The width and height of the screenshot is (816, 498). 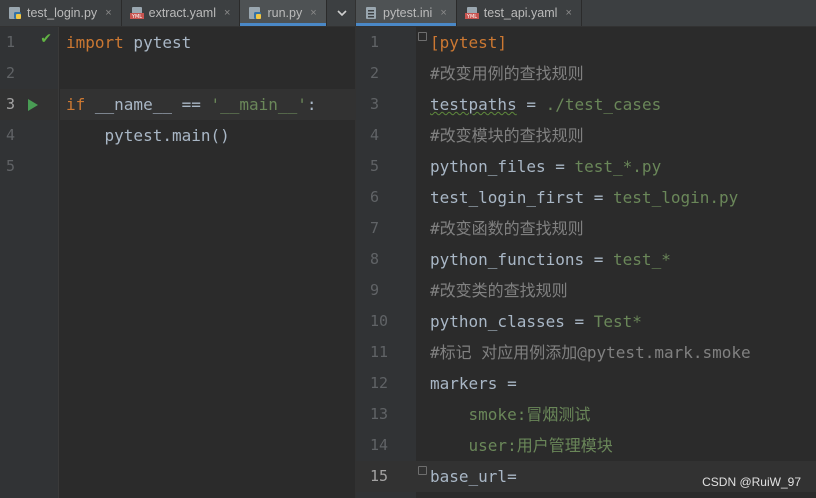 I want to click on code-token: [pytest], so click(x=469, y=42).